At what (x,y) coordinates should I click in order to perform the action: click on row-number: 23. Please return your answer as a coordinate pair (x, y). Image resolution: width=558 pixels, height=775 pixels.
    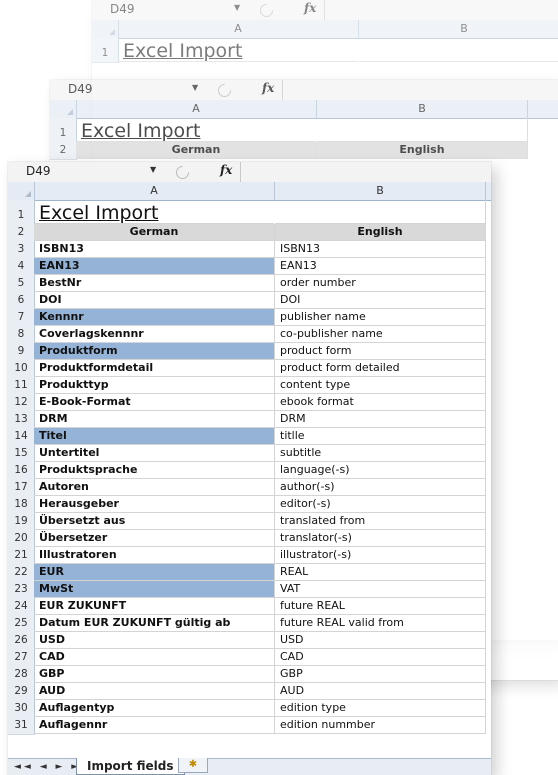
    Looking at the image, I should click on (21, 590).